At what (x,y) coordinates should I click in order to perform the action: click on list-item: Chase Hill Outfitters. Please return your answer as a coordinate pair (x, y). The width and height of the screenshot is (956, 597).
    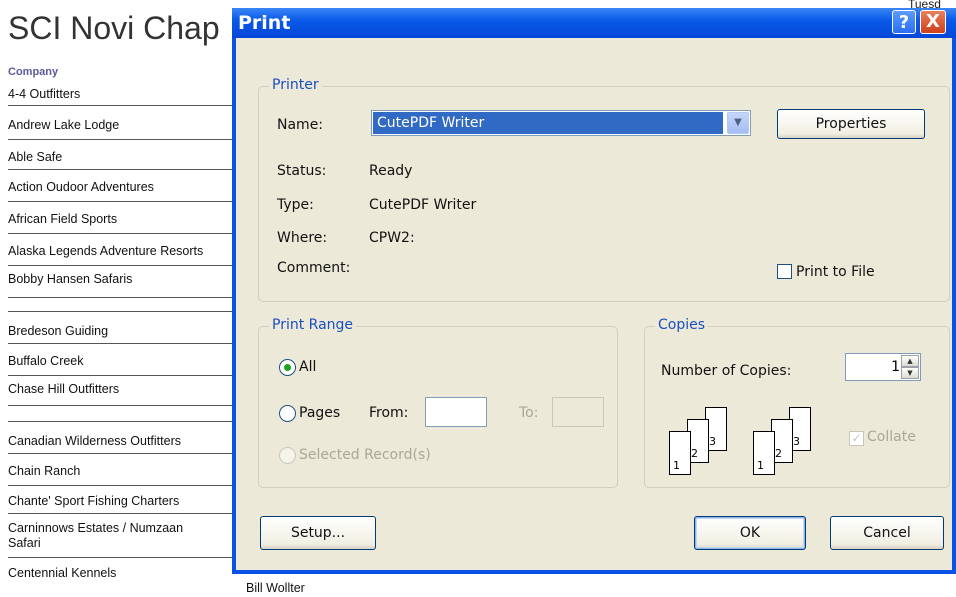
    Looking at the image, I should click on (121, 391).